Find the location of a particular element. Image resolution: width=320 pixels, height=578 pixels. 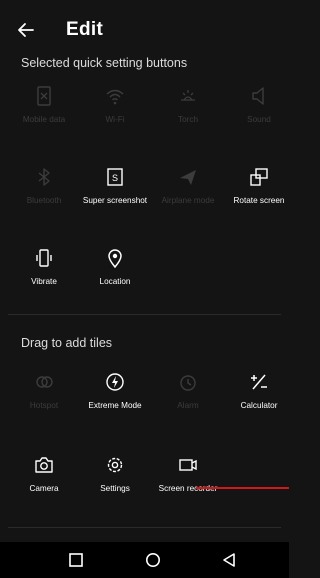

selected-section-title: Selected quick setting buttons is located at coordinates (104, 63).